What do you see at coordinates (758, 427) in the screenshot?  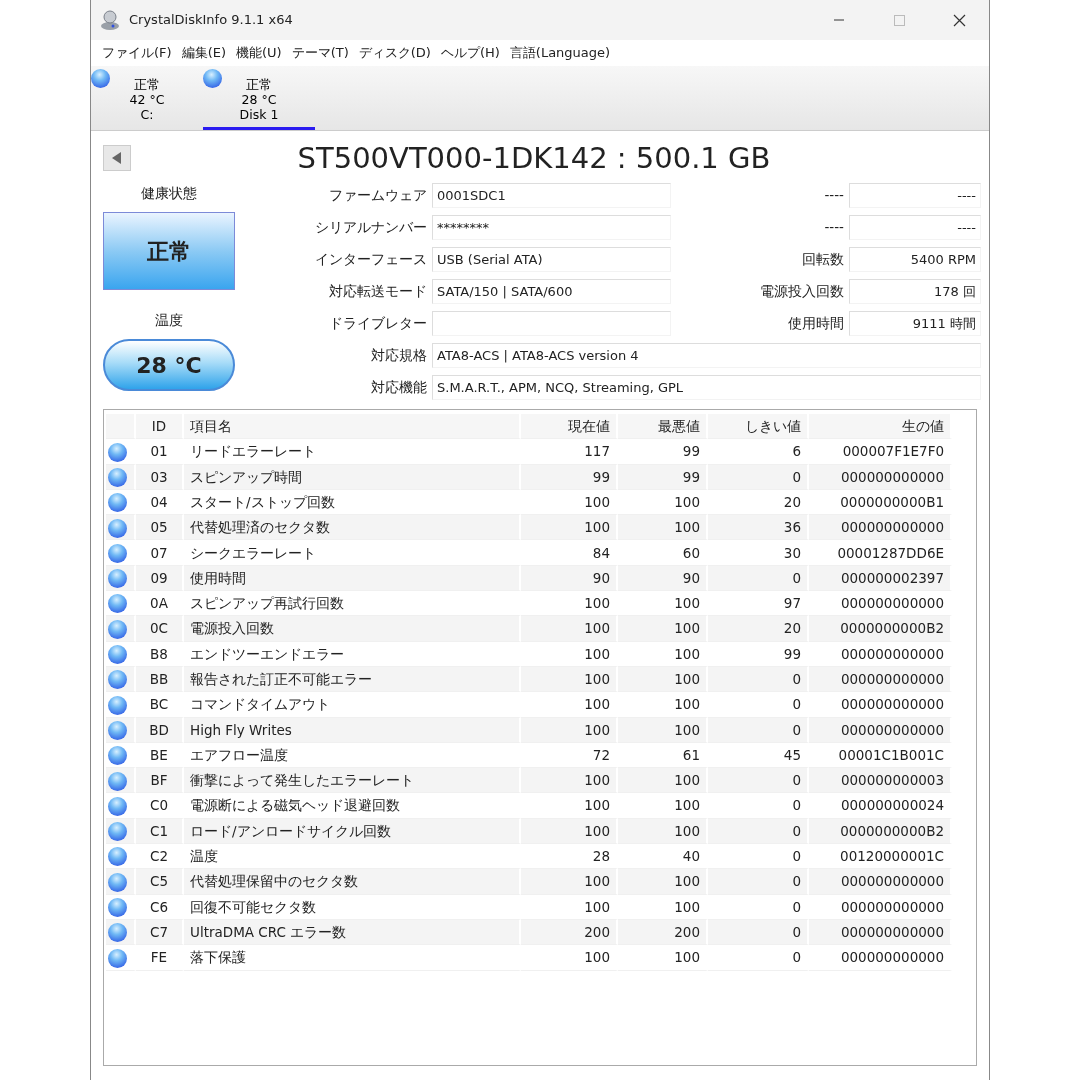 I see `column-header: しきい値` at bounding box center [758, 427].